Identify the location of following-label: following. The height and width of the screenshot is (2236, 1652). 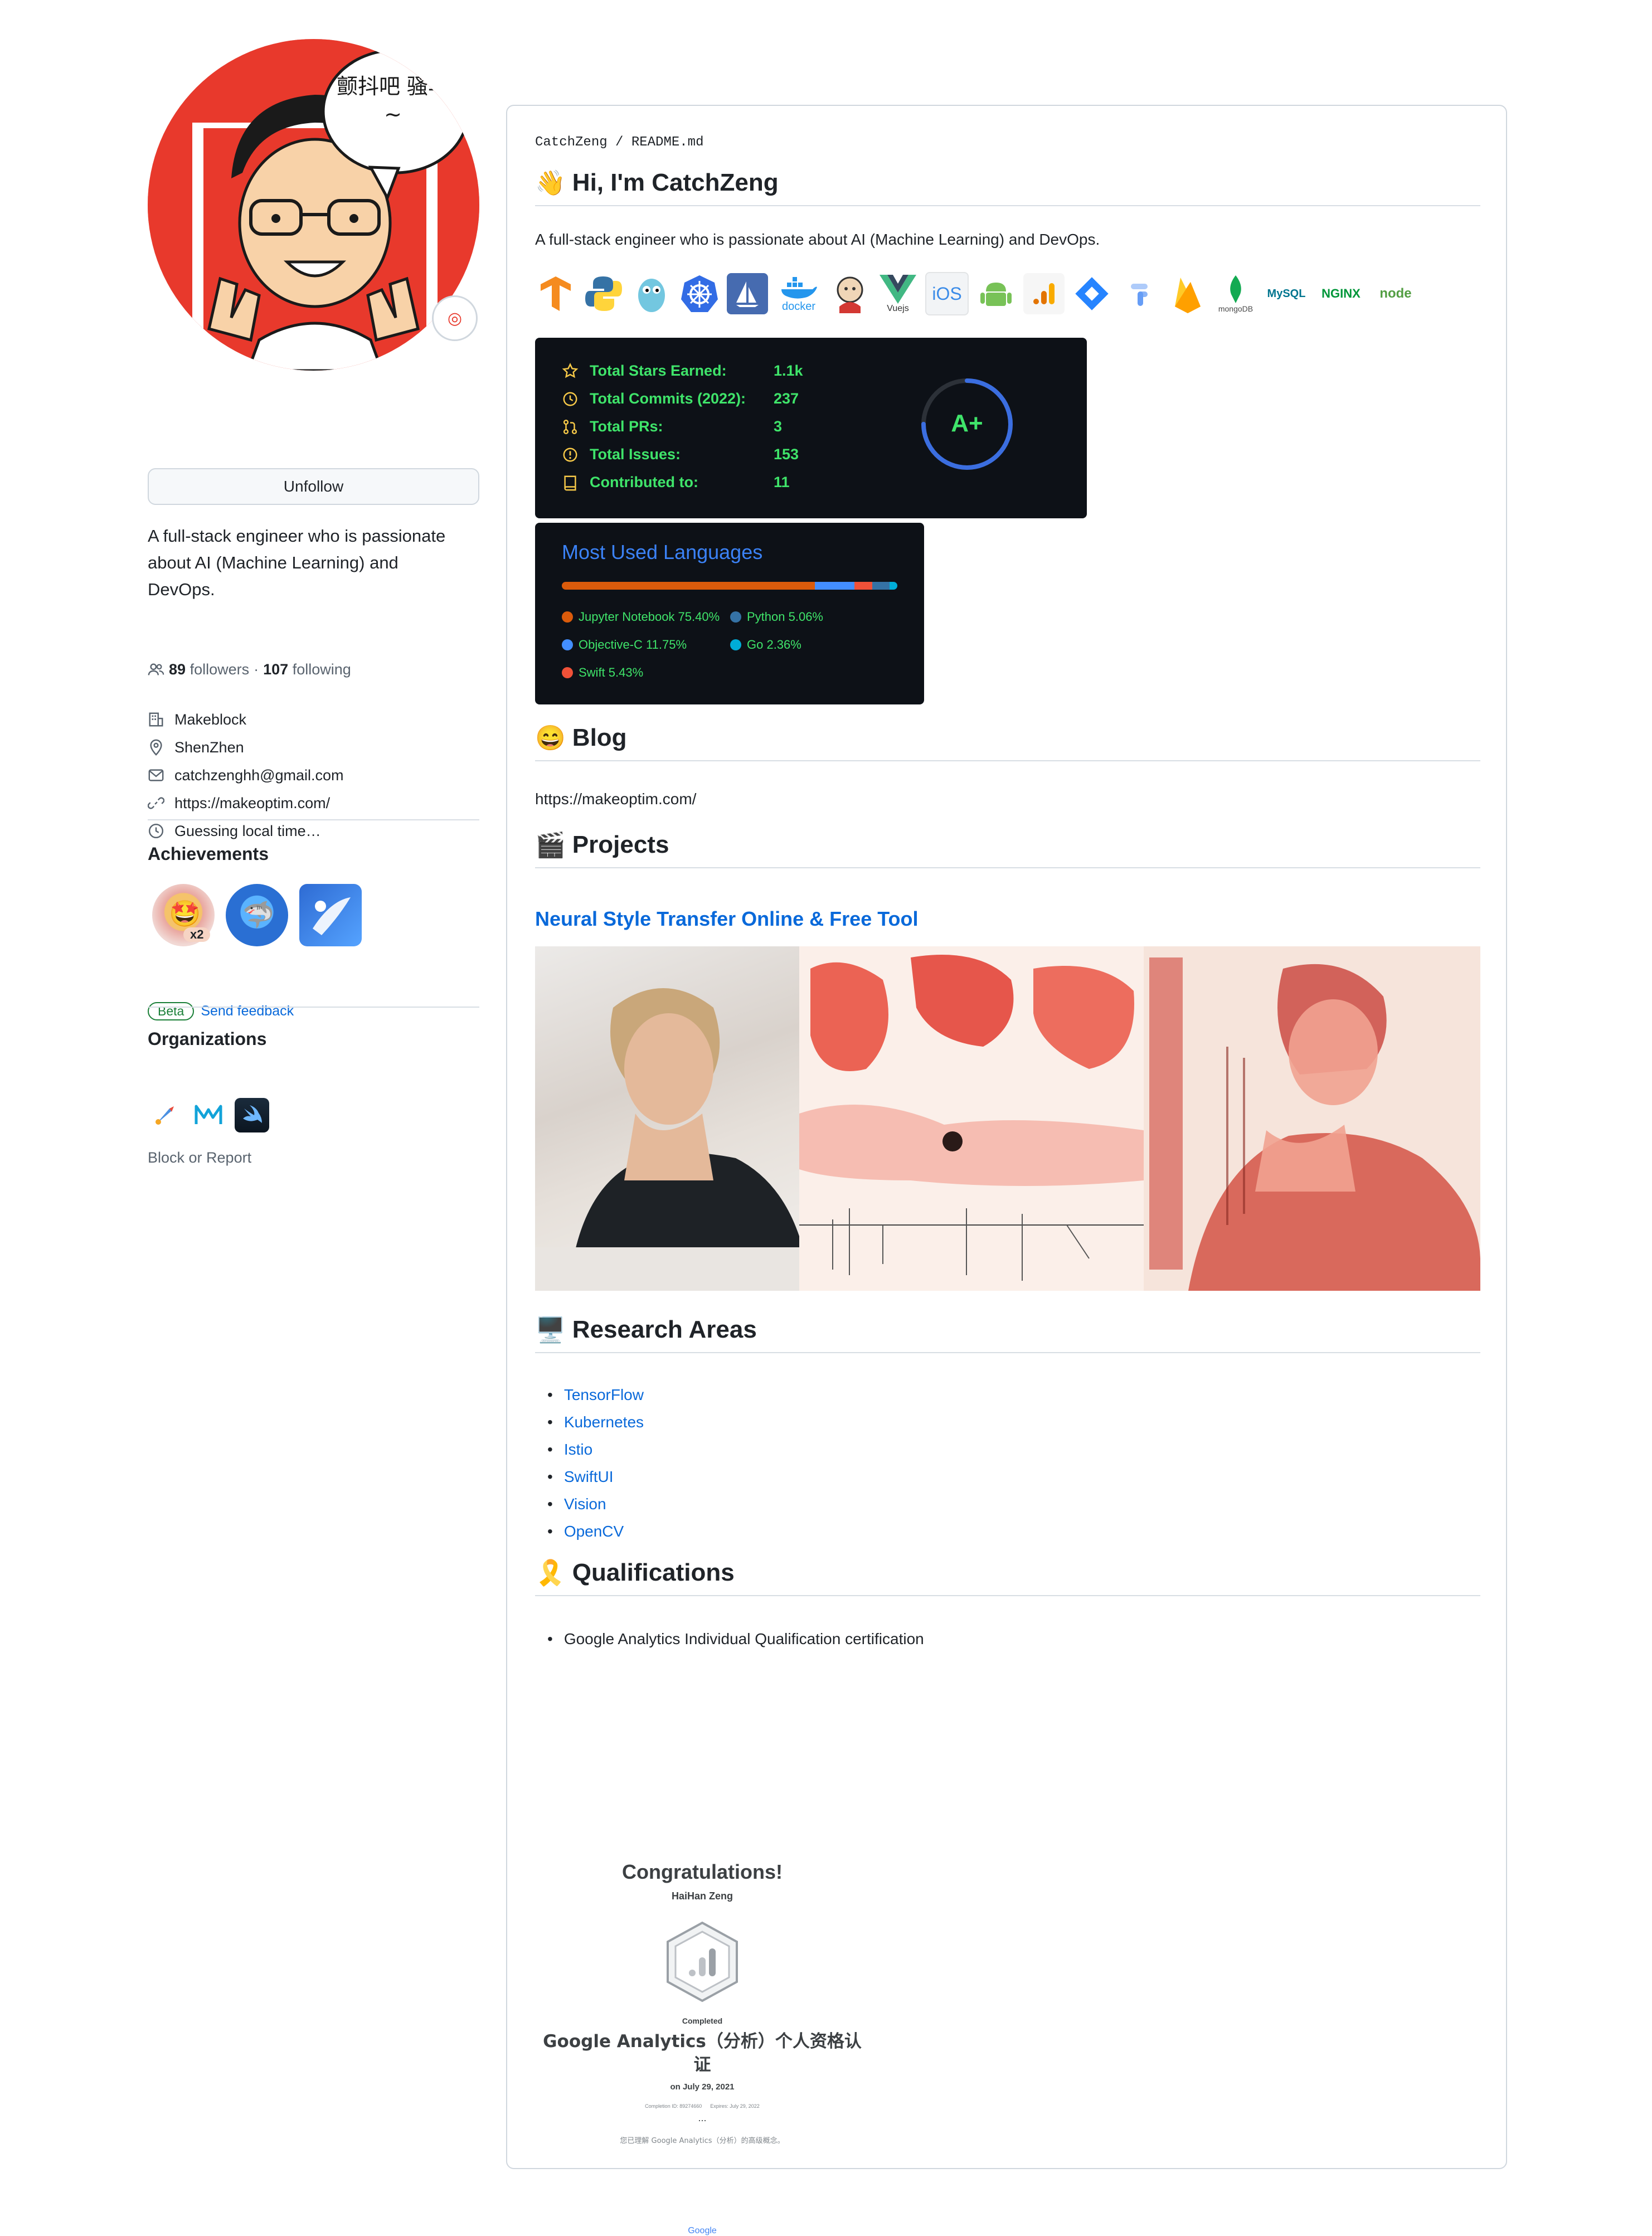
(321, 669).